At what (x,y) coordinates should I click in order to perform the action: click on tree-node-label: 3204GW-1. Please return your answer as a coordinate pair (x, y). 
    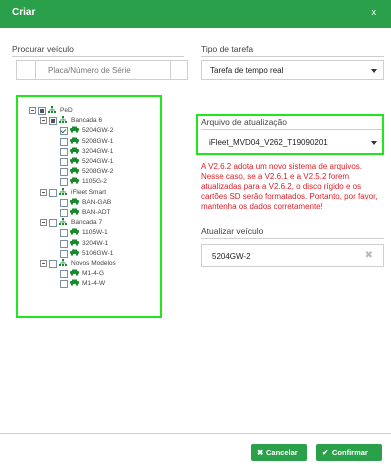
    Looking at the image, I should click on (98, 151).